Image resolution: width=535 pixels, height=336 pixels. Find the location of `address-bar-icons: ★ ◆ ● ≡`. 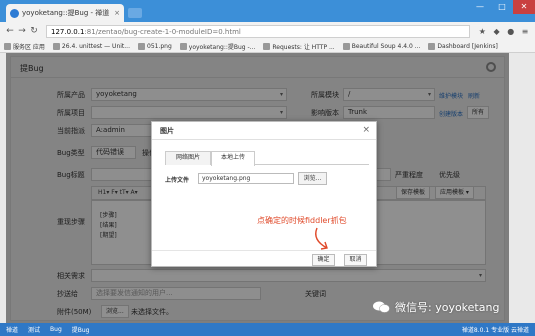

address-bar-icons: ★ ◆ ● ≡ is located at coordinates (503, 31).